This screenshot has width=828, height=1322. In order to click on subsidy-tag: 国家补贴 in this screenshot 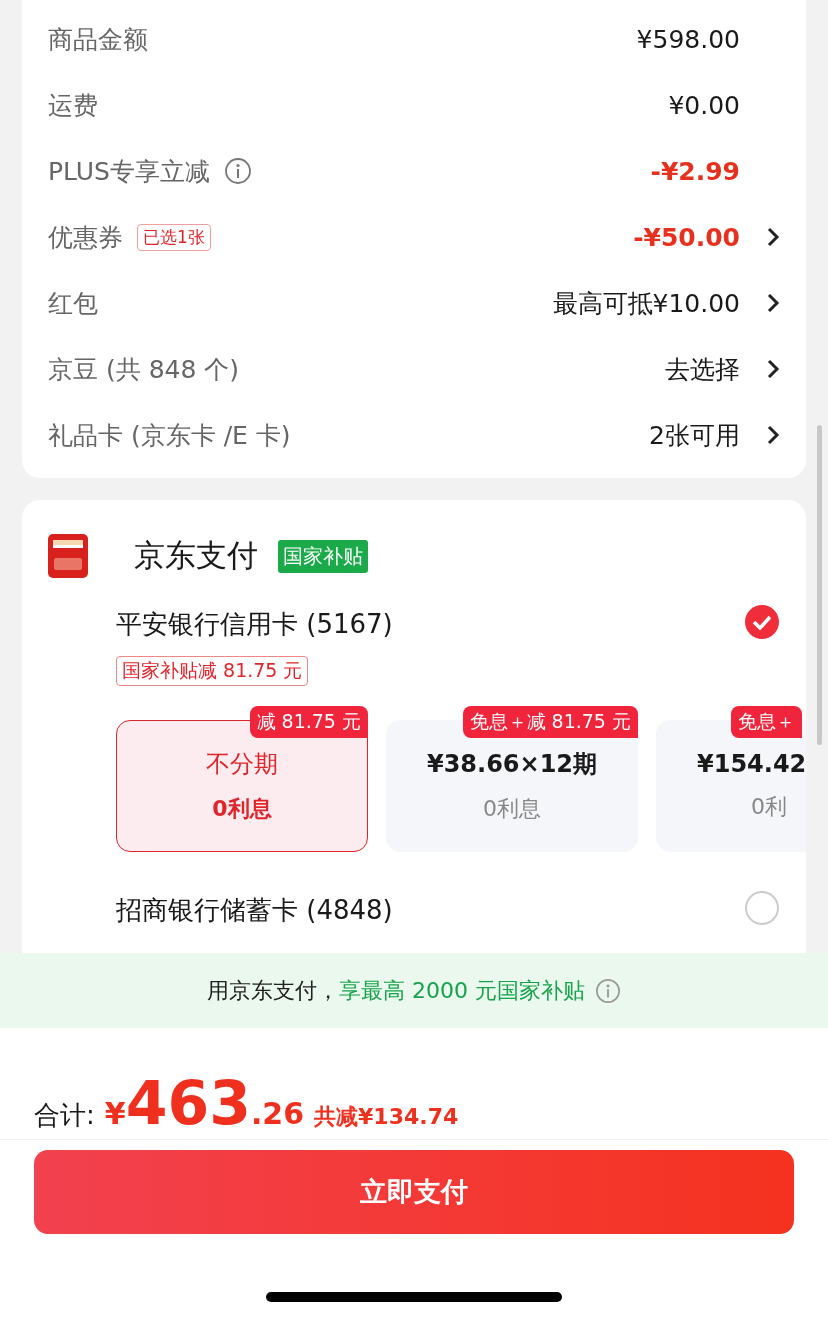, I will do `click(323, 556)`.